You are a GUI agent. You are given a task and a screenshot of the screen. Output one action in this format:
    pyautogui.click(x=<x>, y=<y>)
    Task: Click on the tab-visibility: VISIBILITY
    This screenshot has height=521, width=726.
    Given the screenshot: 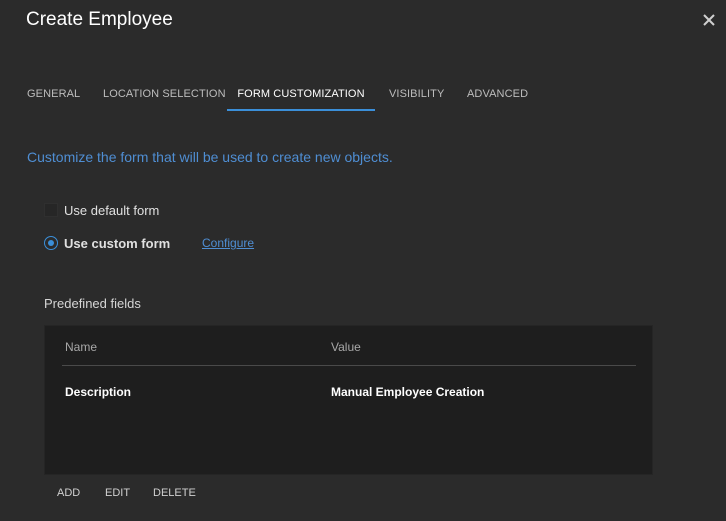 What is the action you would take?
    pyautogui.click(x=416, y=95)
    